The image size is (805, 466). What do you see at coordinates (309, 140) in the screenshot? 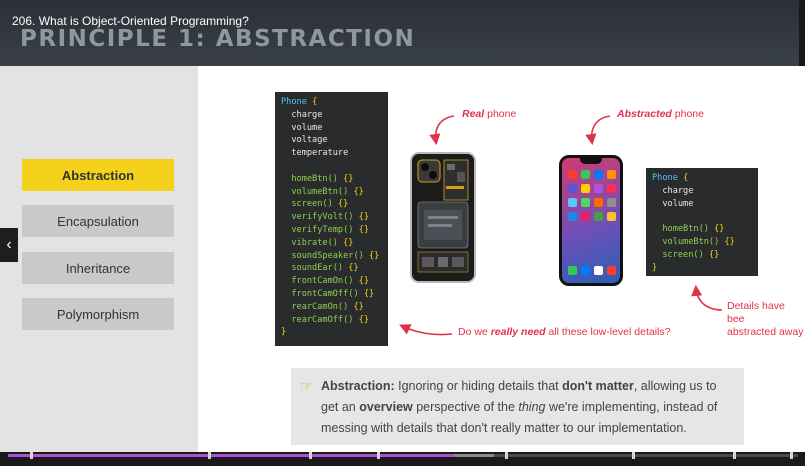
I see `code-line: voltage` at bounding box center [309, 140].